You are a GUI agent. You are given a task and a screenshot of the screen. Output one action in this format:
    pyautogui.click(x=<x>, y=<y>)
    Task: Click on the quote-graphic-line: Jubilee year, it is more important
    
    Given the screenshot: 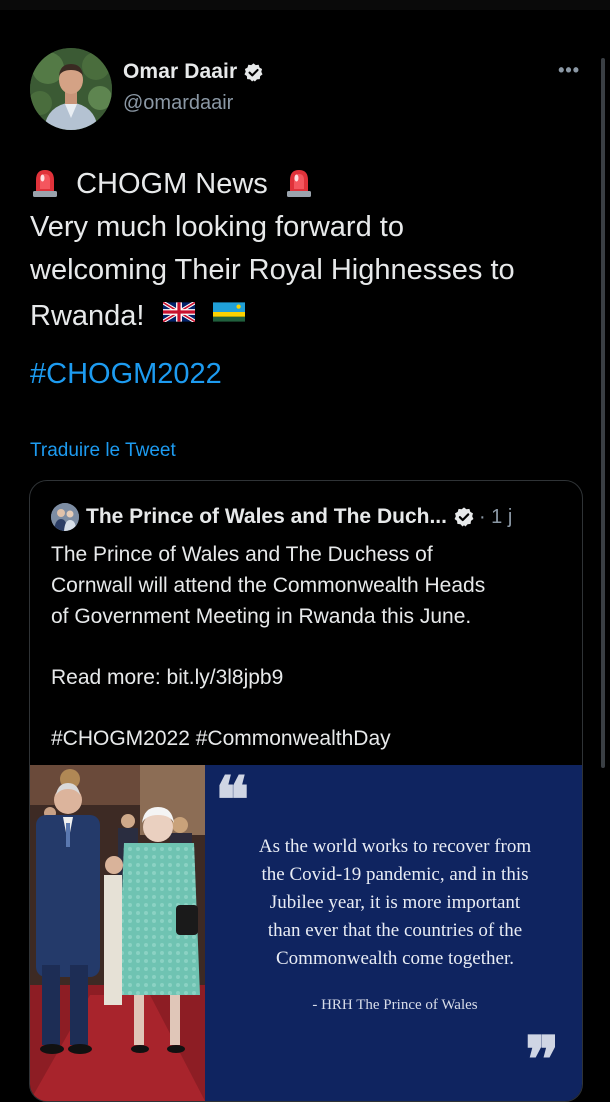 What is the action you would take?
    pyautogui.click(x=395, y=902)
    